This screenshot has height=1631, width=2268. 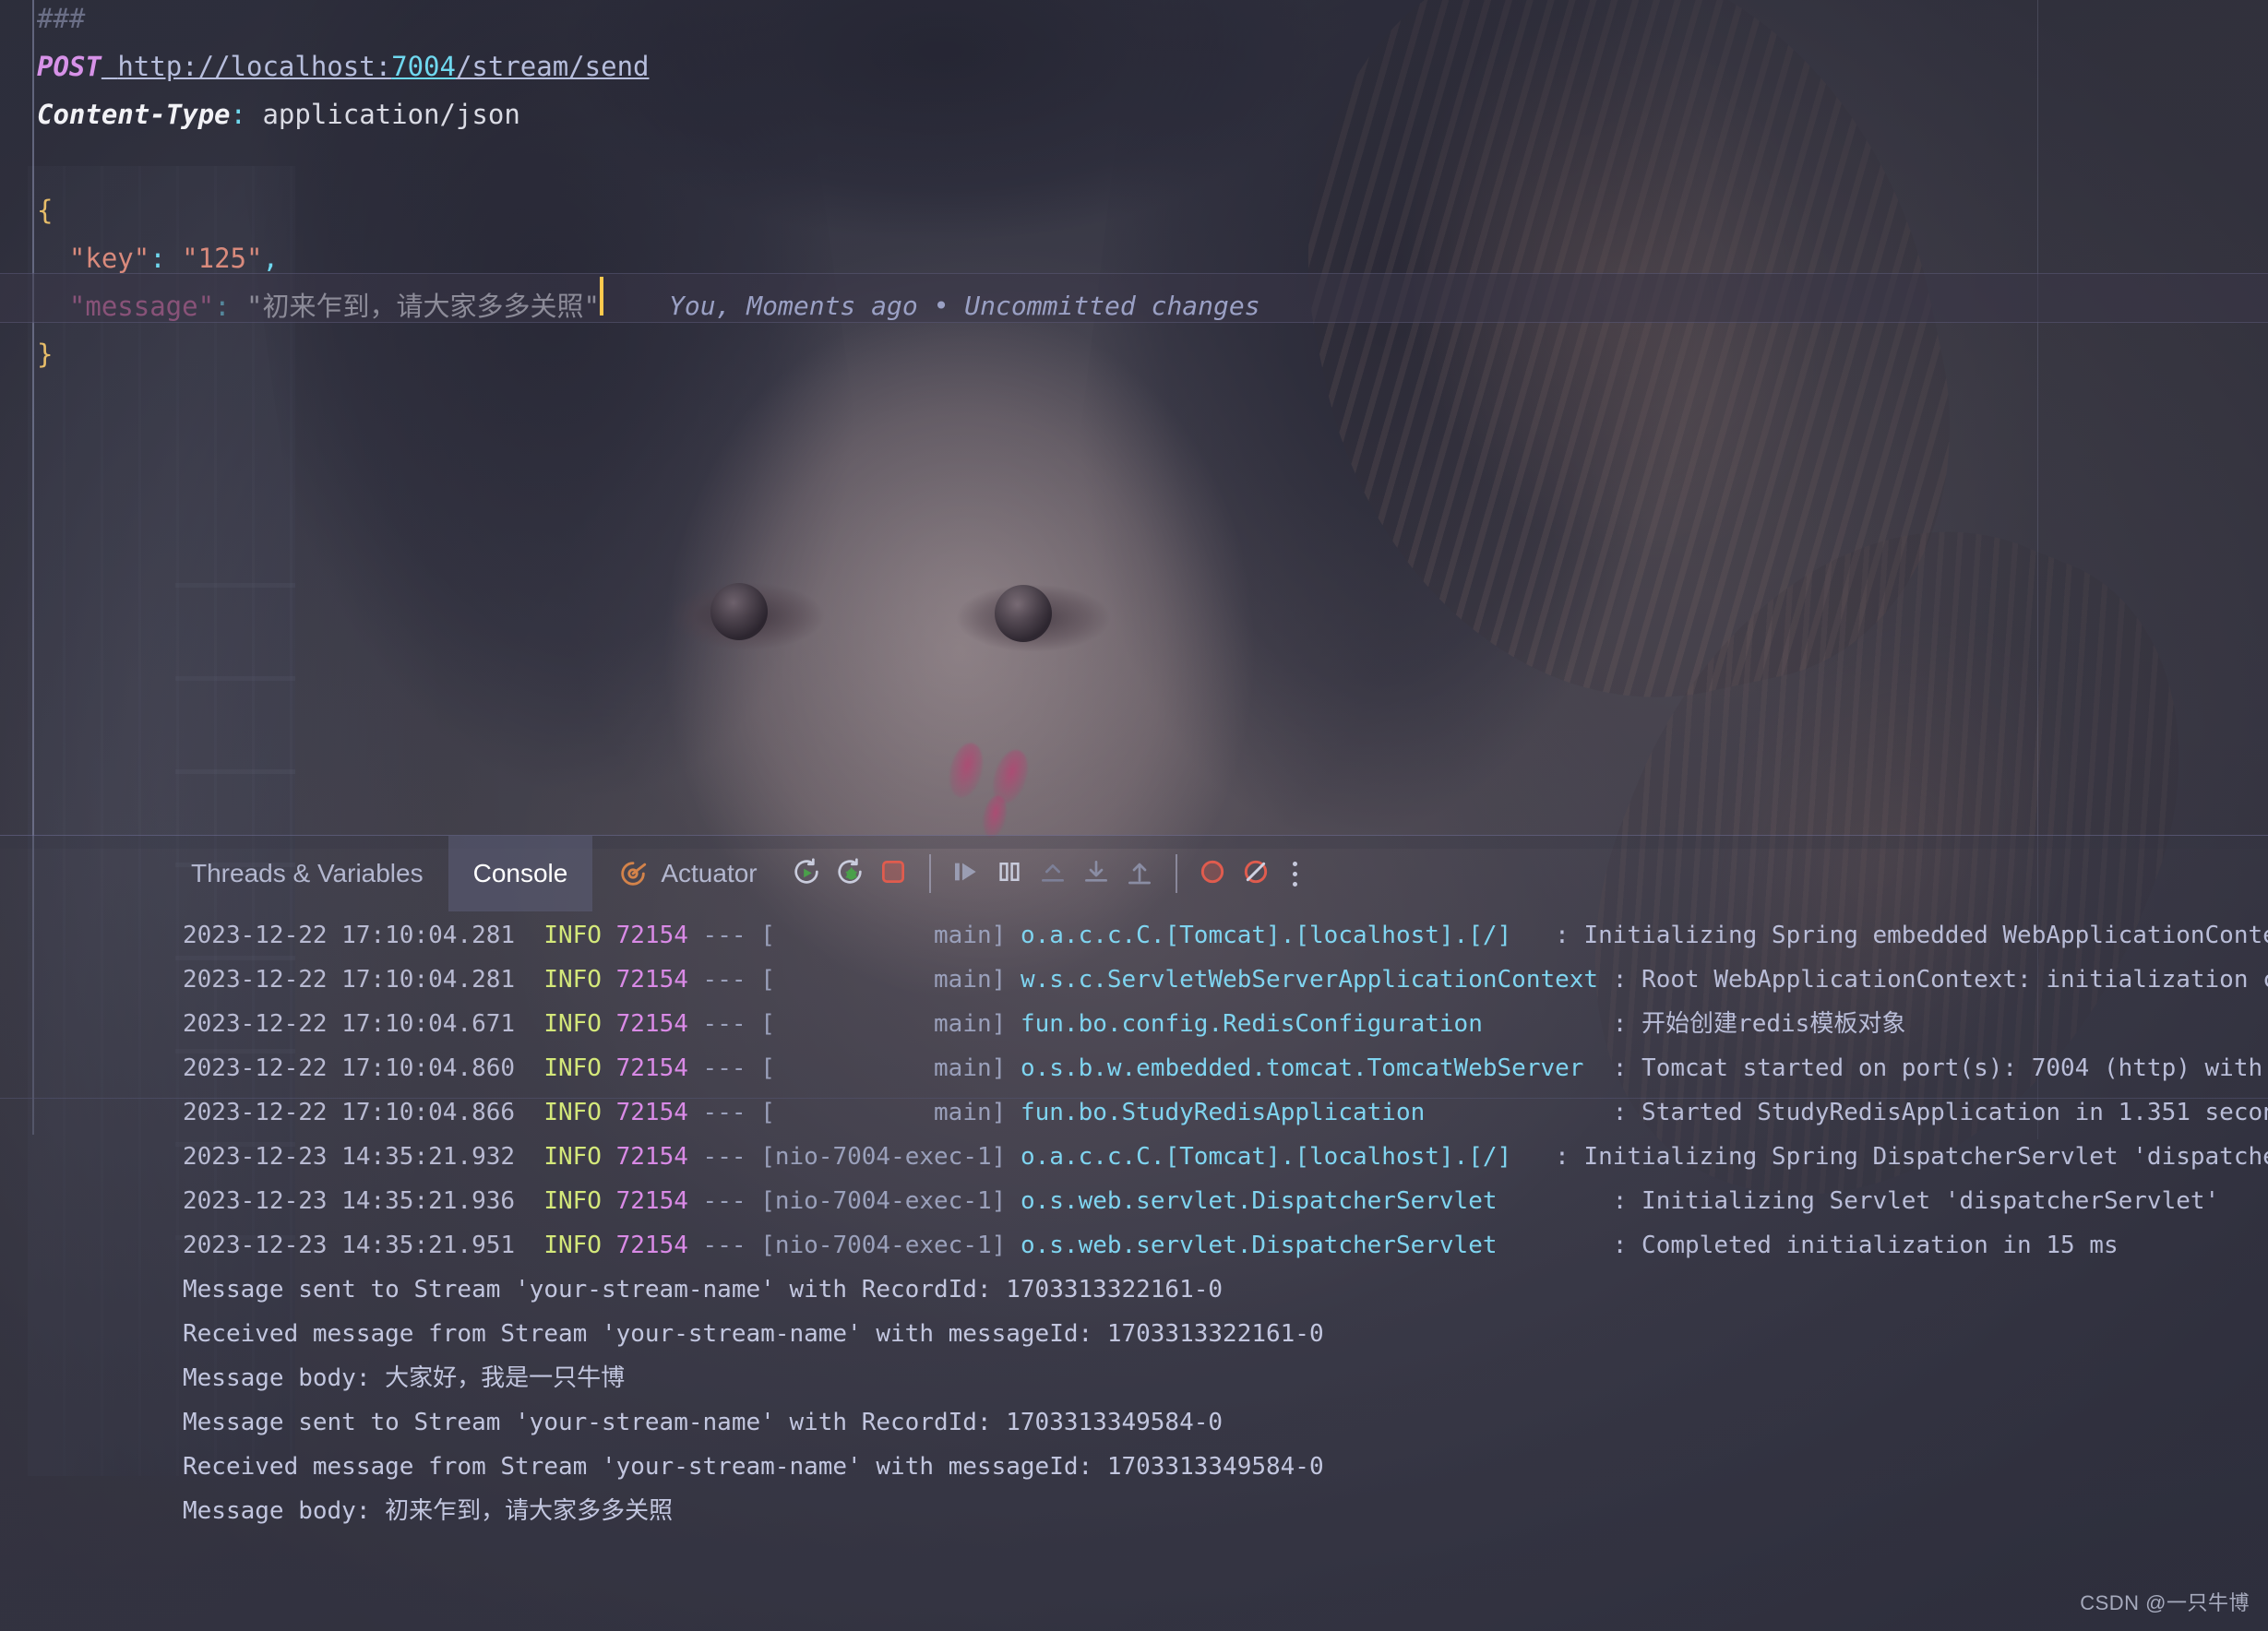 I want to click on log-message: : Completed initialization in 15 ms, so click(x=1808, y=1246).